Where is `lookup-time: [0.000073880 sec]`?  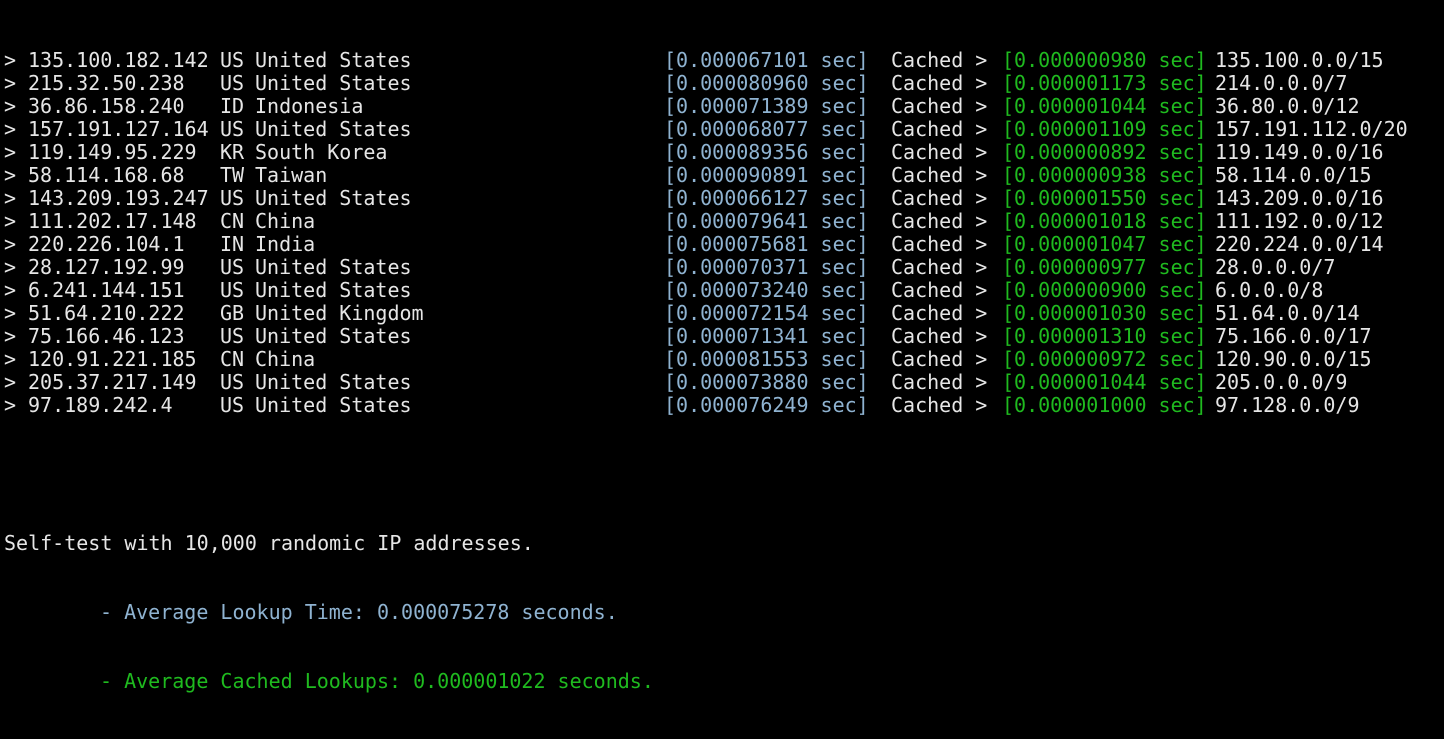
lookup-time: [0.000073880 sec] is located at coordinates (766, 382).